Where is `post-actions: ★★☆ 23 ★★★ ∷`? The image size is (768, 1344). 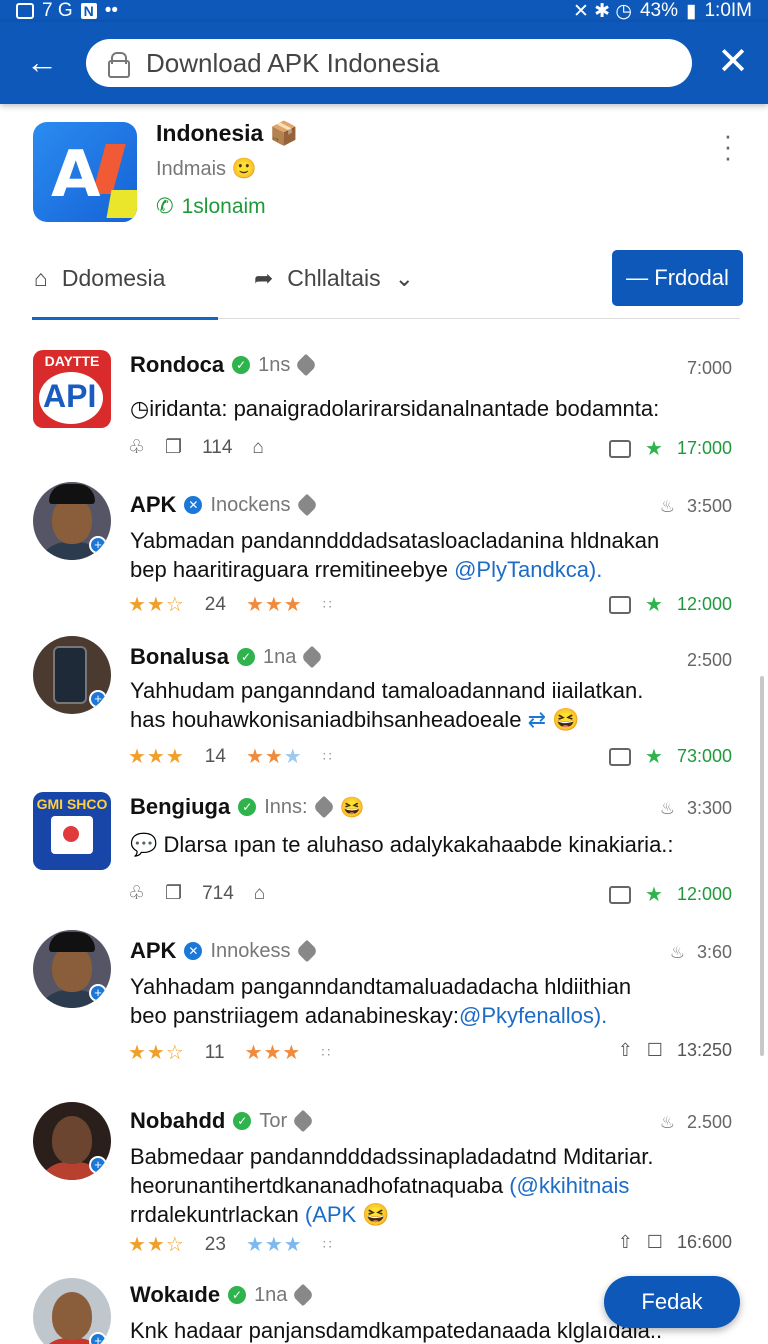
post-actions: ★★☆ 23 ★★★ ∷ is located at coordinates (230, 1244).